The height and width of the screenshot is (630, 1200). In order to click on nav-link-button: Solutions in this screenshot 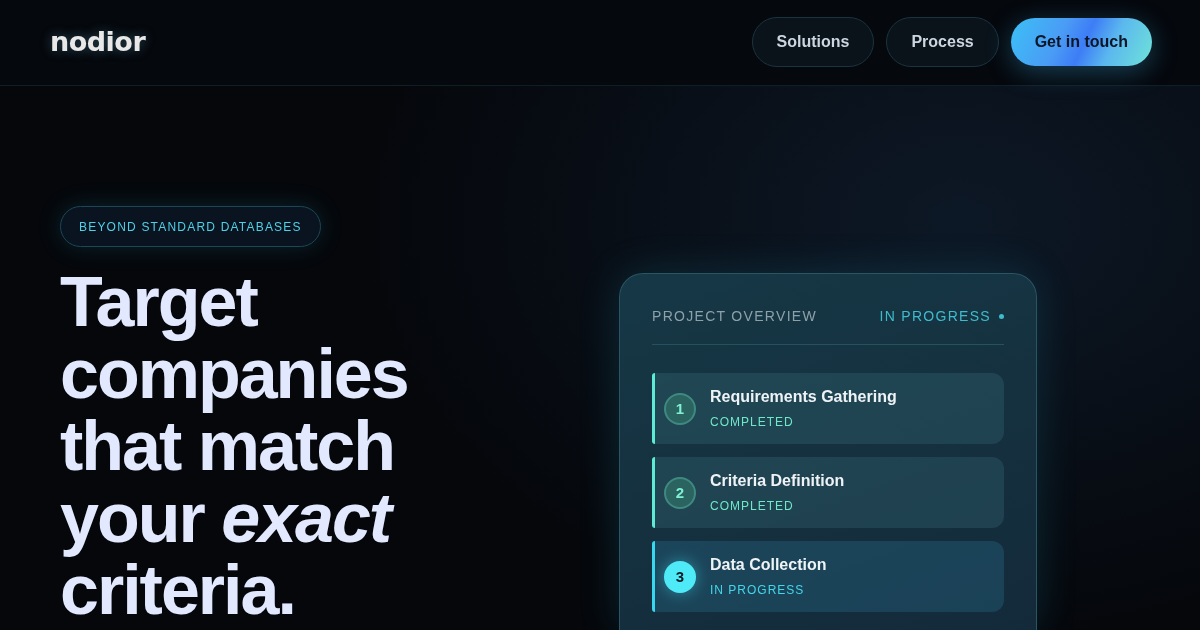, I will do `click(813, 41)`.